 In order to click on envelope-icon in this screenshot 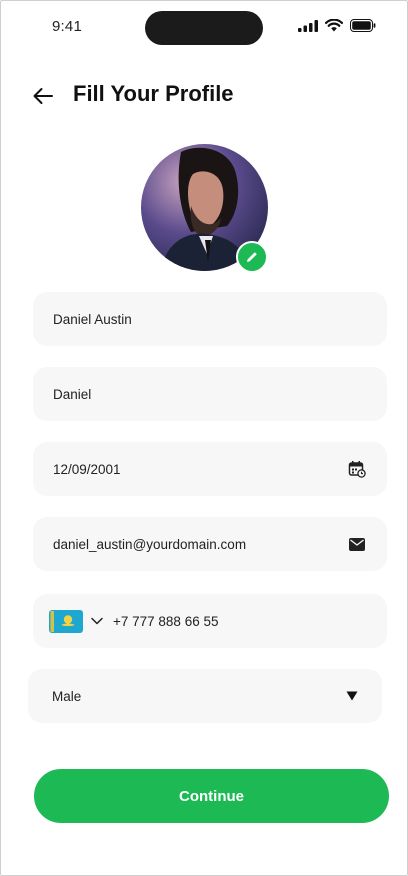, I will do `click(357, 544)`.